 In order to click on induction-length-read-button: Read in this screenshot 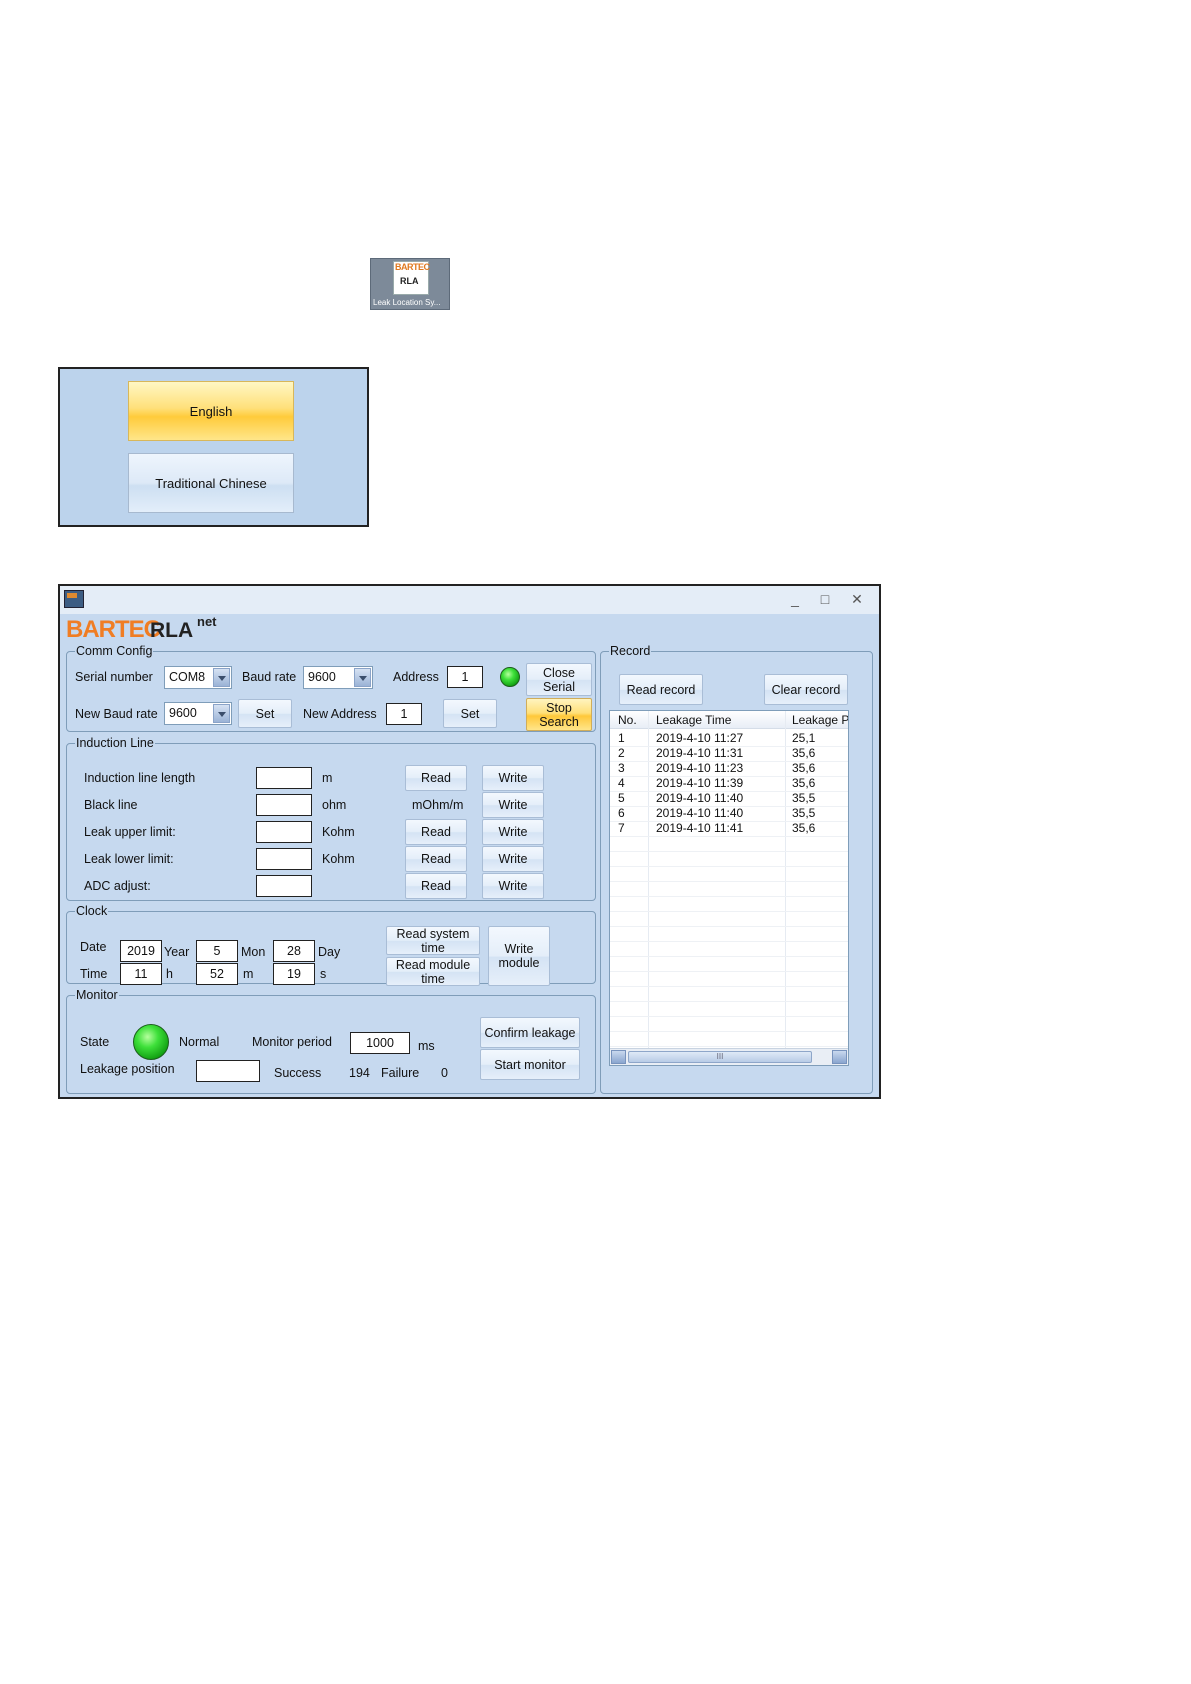, I will do `click(436, 778)`.